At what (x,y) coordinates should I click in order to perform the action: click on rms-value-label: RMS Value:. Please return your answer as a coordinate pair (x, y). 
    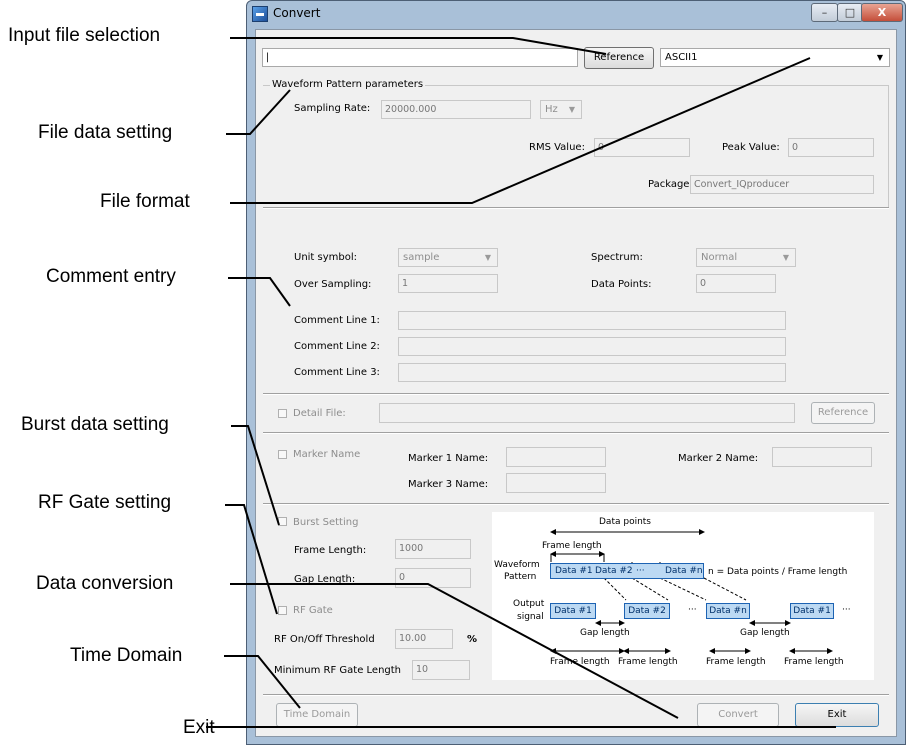
    Looking at the image, I should click on (557, 147).